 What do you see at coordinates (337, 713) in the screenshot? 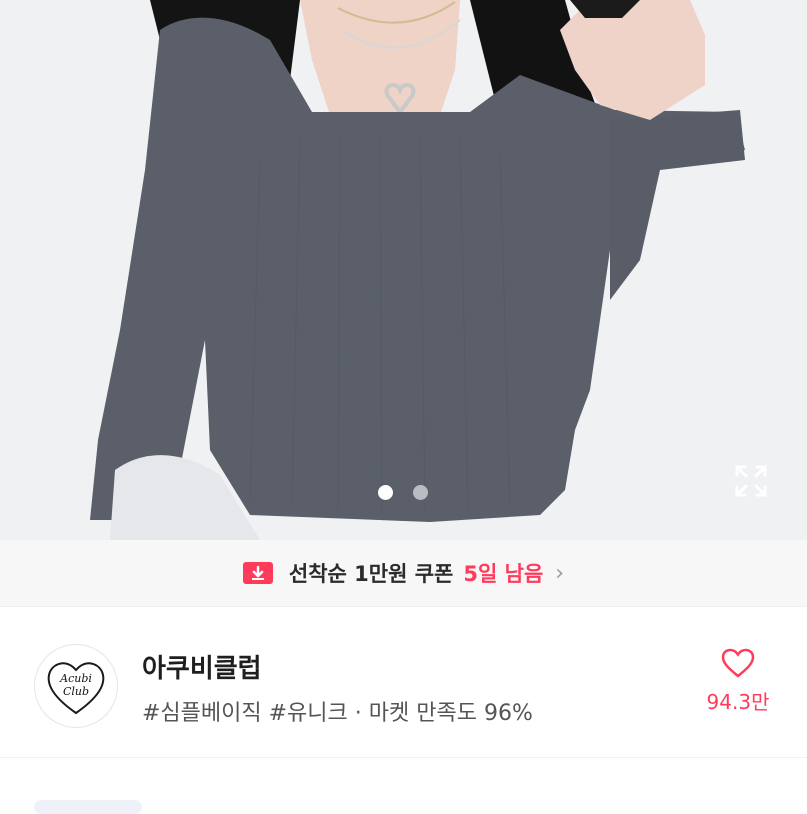
I see `shop-tags: #심플베이직 #유니크 · 마켓 만족도 96%` at bounding box center [337, 713].